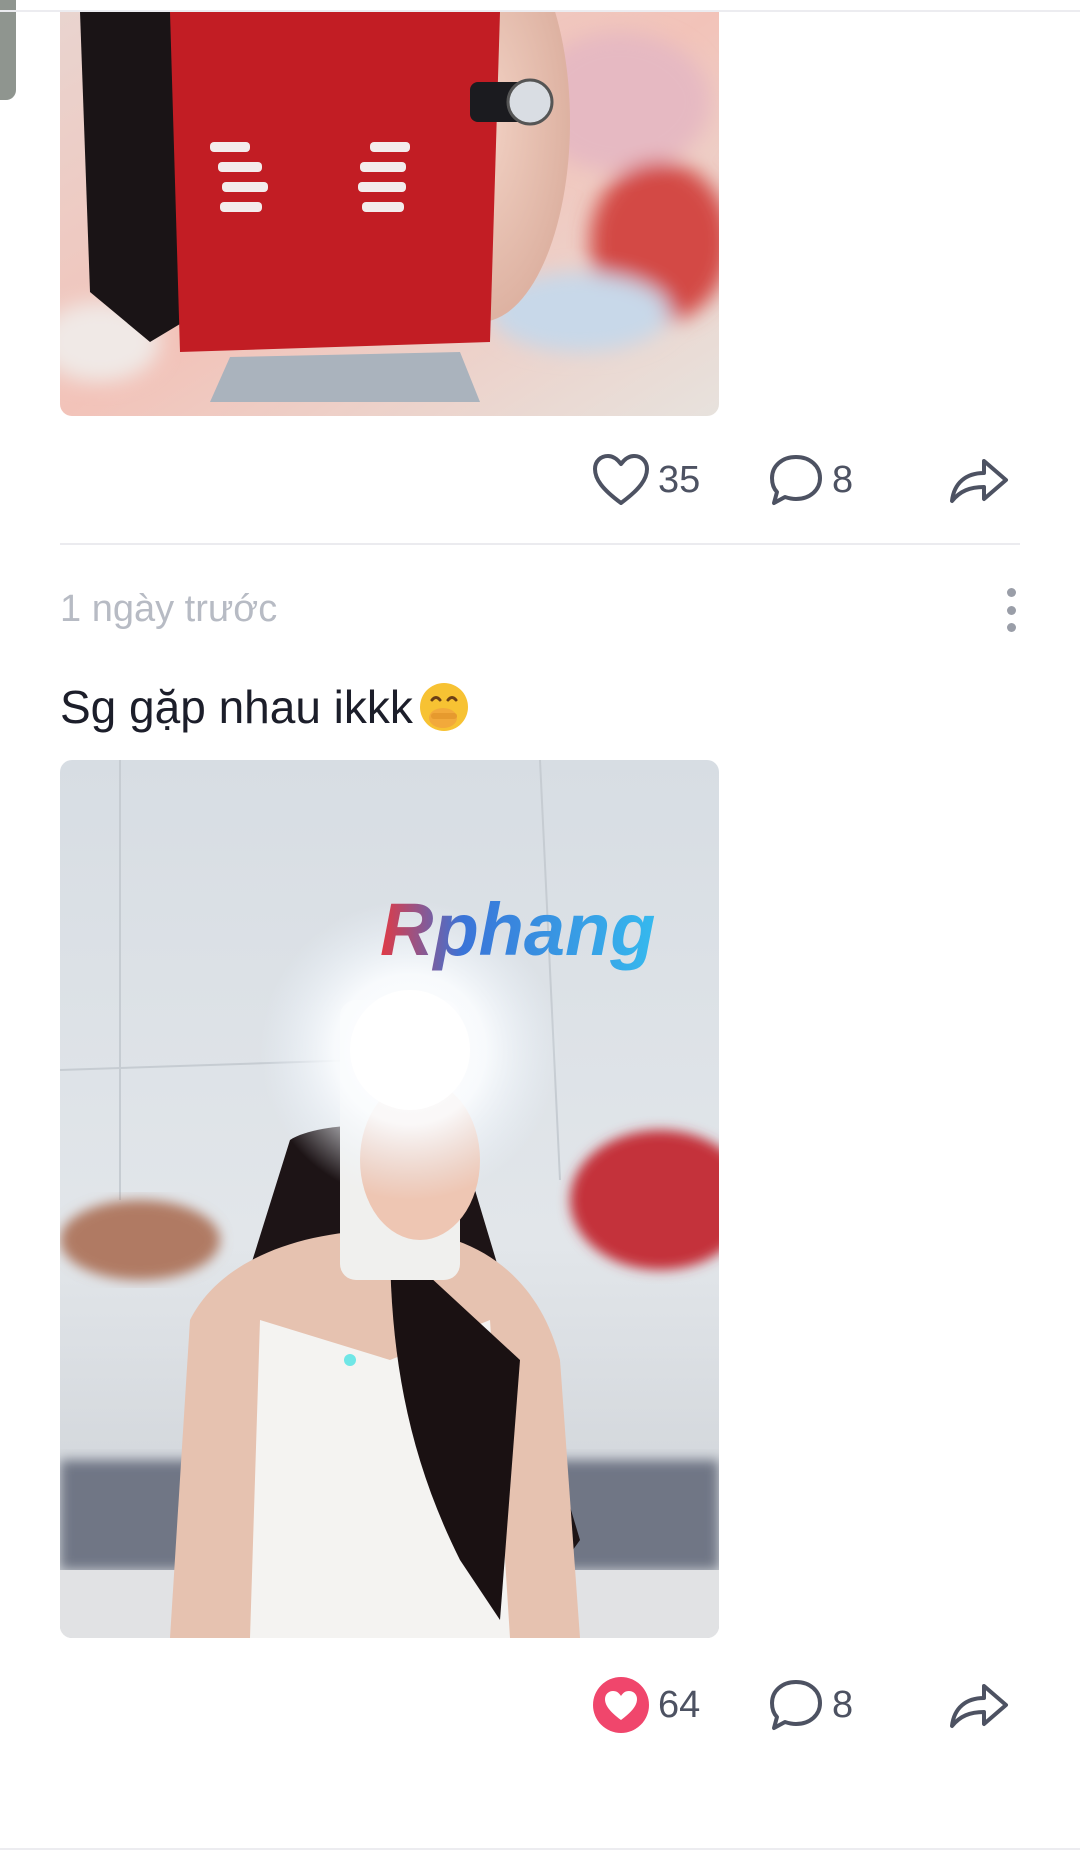 The height and width of the screenshot is (1864, 1080). I want to click on post-1-photo, so click(389, 214).